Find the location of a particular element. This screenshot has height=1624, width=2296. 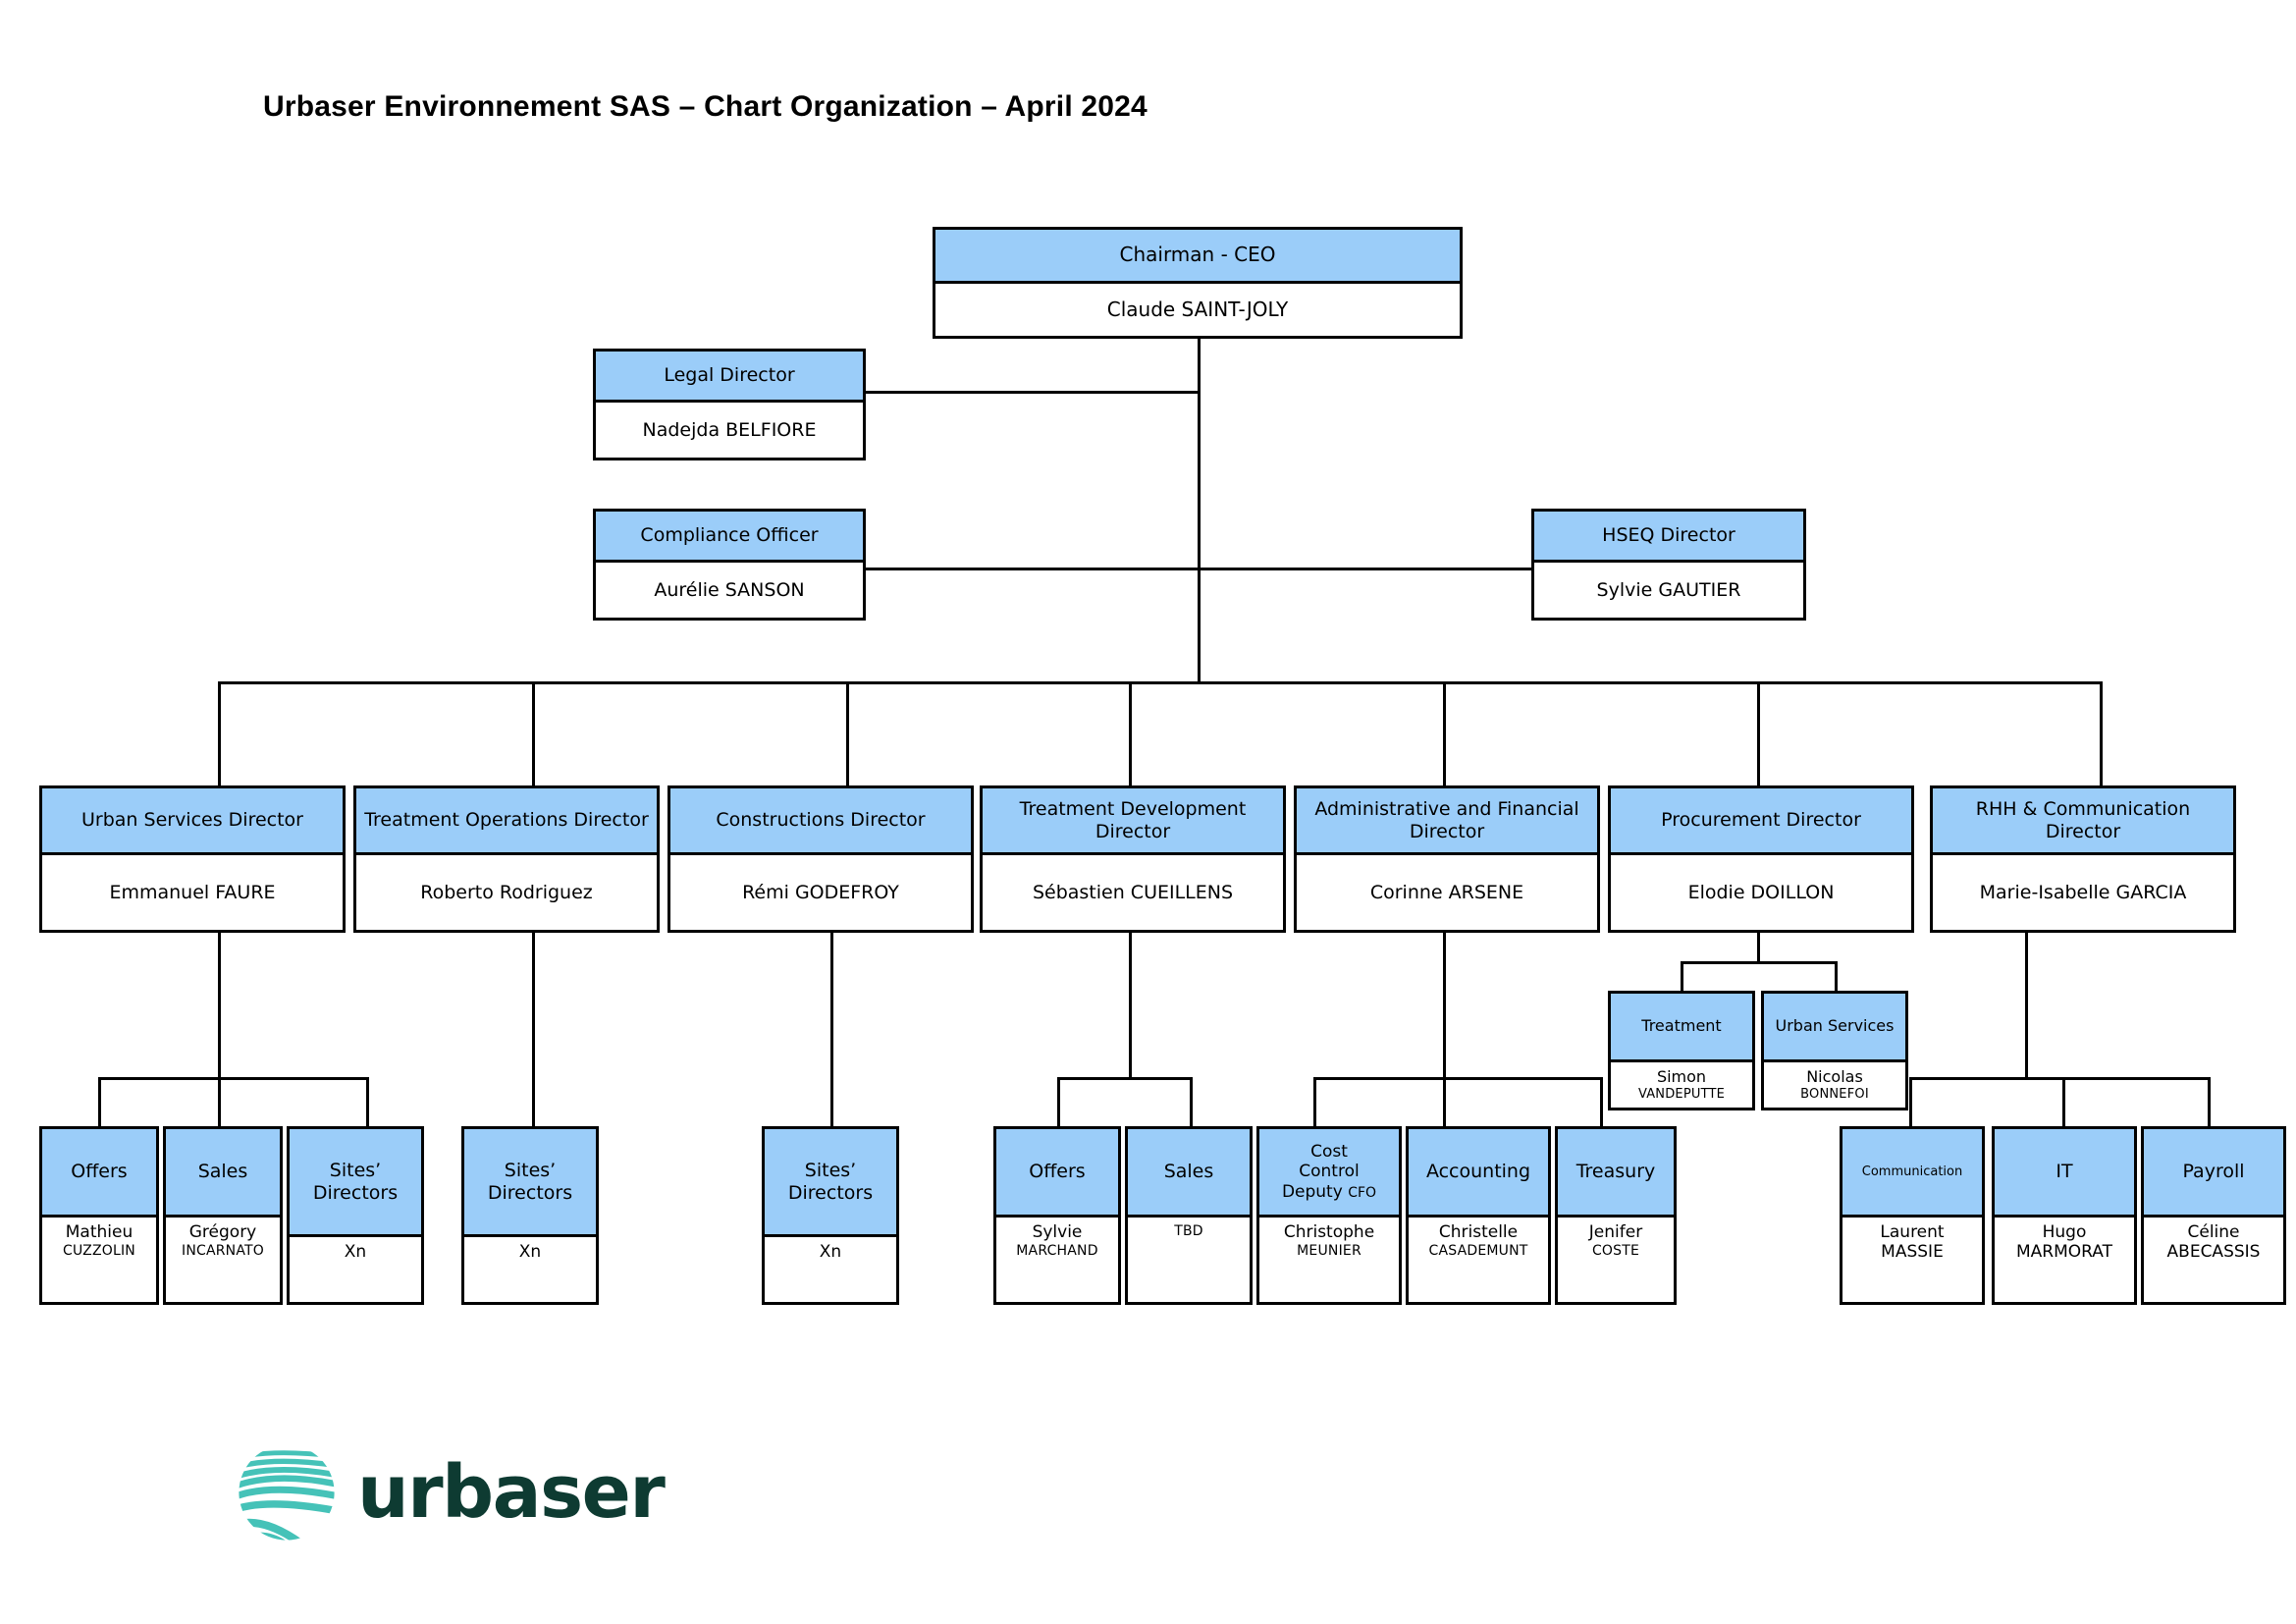

node-it: IT Hugo MARMORAT is located at coordinates (2064, 1215).